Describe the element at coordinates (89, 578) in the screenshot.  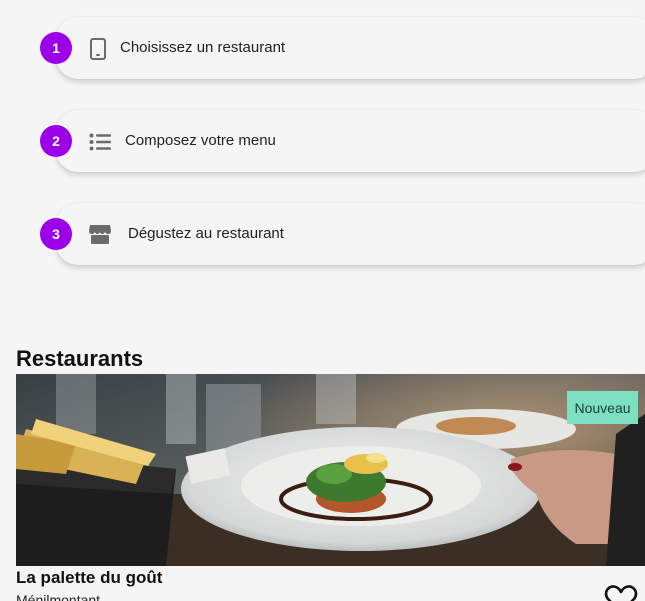
I see `restaurant-name: La palette du goût` at that location.